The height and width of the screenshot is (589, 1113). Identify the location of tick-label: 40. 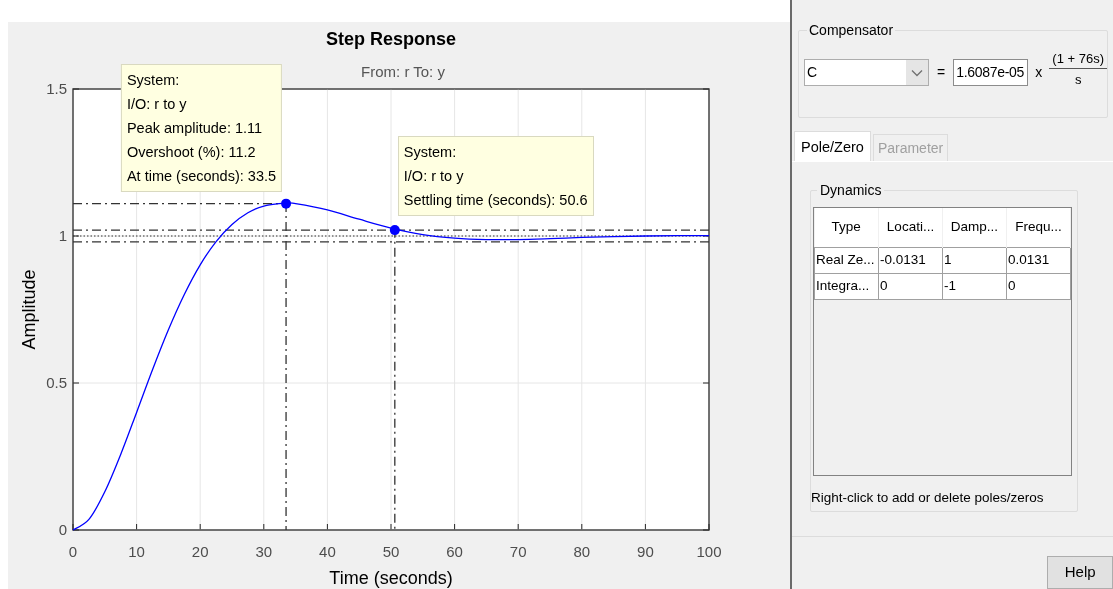
(327, 551).